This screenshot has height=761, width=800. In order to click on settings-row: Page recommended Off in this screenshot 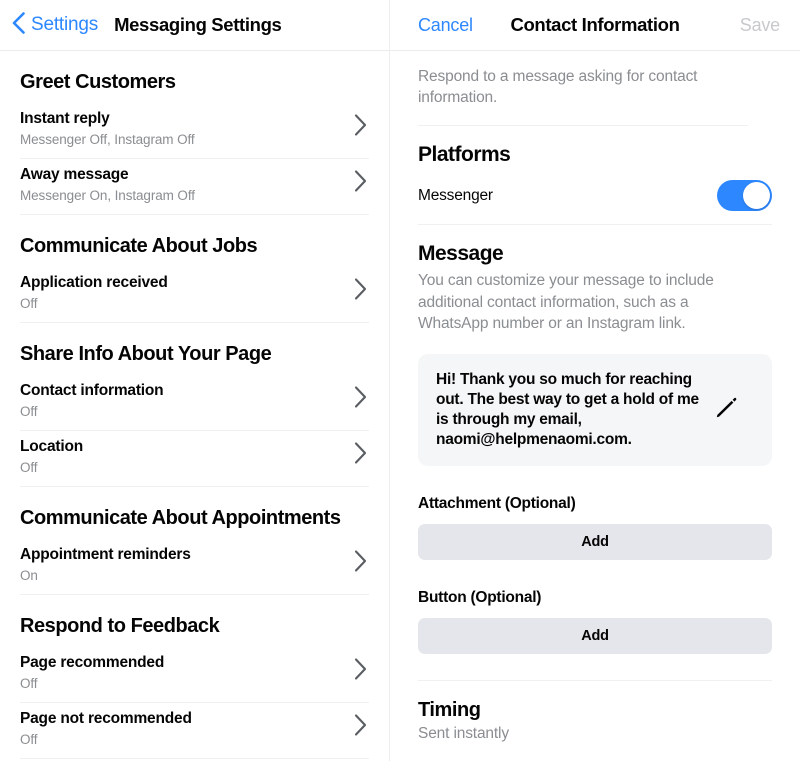, I will do `click(194, 675)`.